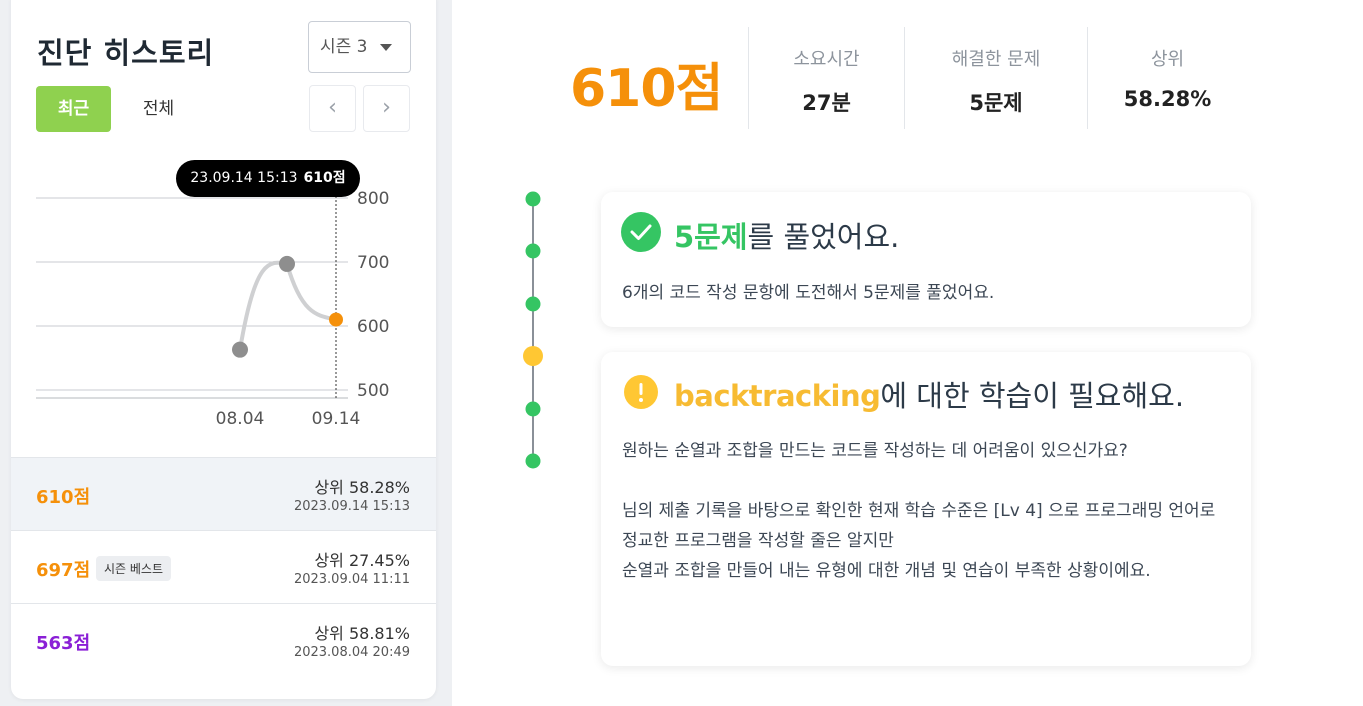  Describe the element at coordinates (134, 568) in the screenshot. I see `season-best-badge: 시즌 베스트` at that location.